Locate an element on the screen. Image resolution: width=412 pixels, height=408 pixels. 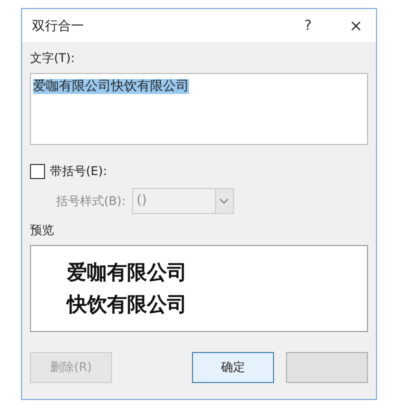
dialog-button: 确定 is located at coordinates (233, 367).